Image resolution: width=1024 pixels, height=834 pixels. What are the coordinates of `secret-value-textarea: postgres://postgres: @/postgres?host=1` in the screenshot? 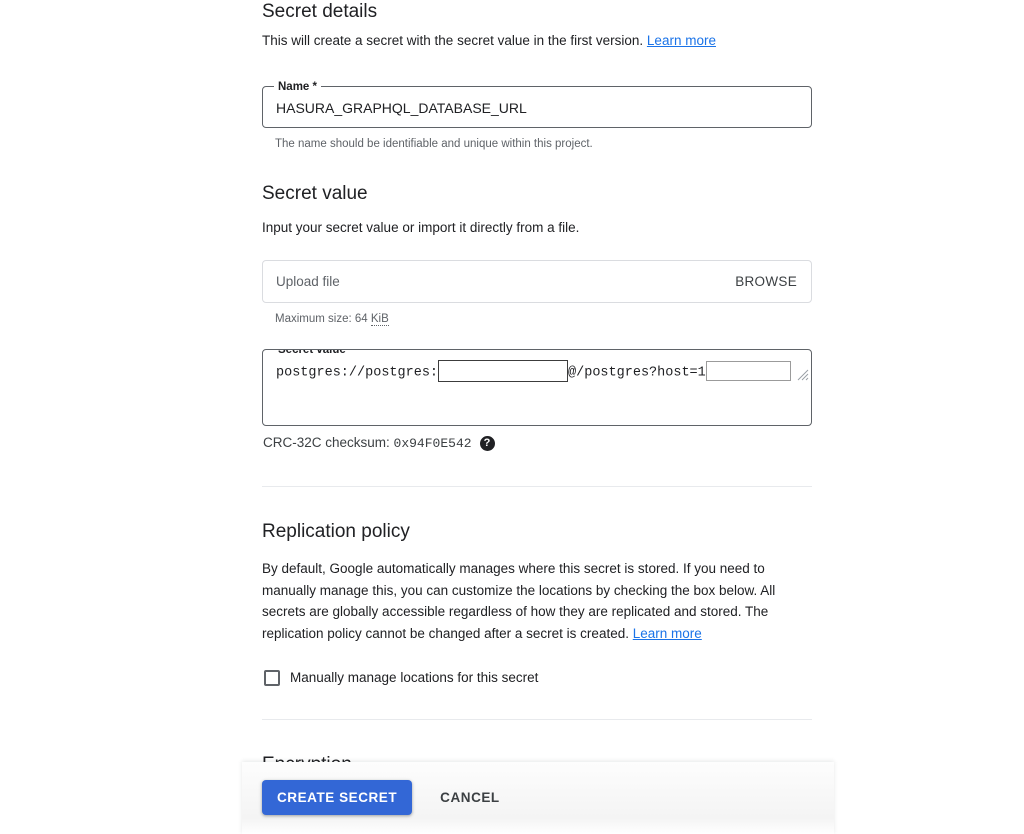 It's located at (537, 366).